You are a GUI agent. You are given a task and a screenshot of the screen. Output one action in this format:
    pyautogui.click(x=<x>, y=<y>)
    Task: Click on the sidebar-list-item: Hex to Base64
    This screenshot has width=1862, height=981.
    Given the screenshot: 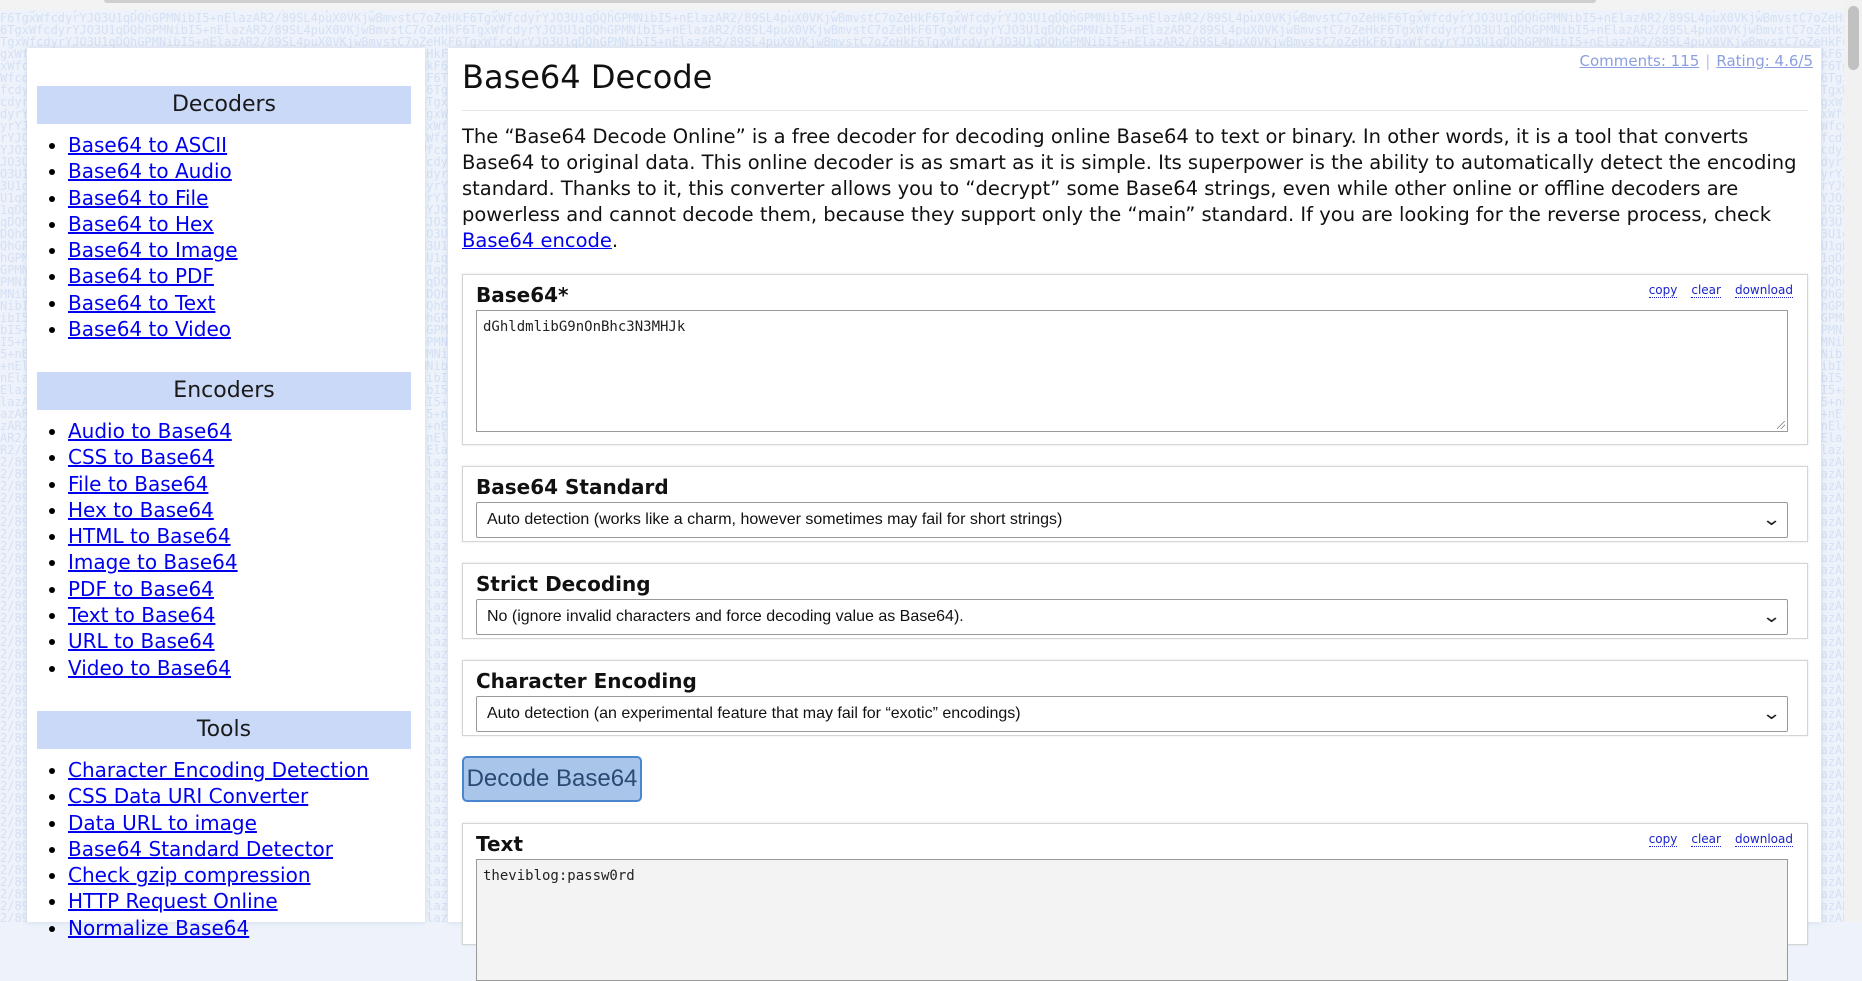 What is the action you would take?
    pyautogui.click(x=239, y=510)
    